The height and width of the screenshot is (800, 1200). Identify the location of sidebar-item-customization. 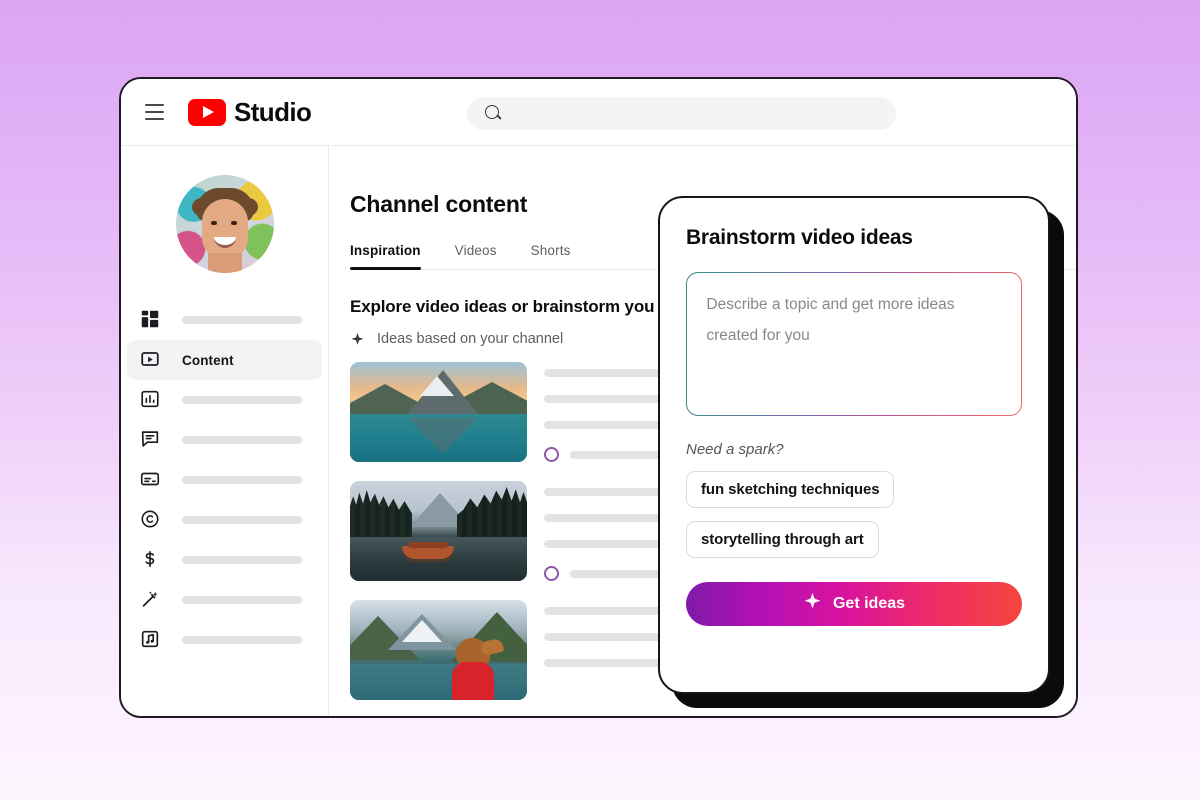
(224, 600).